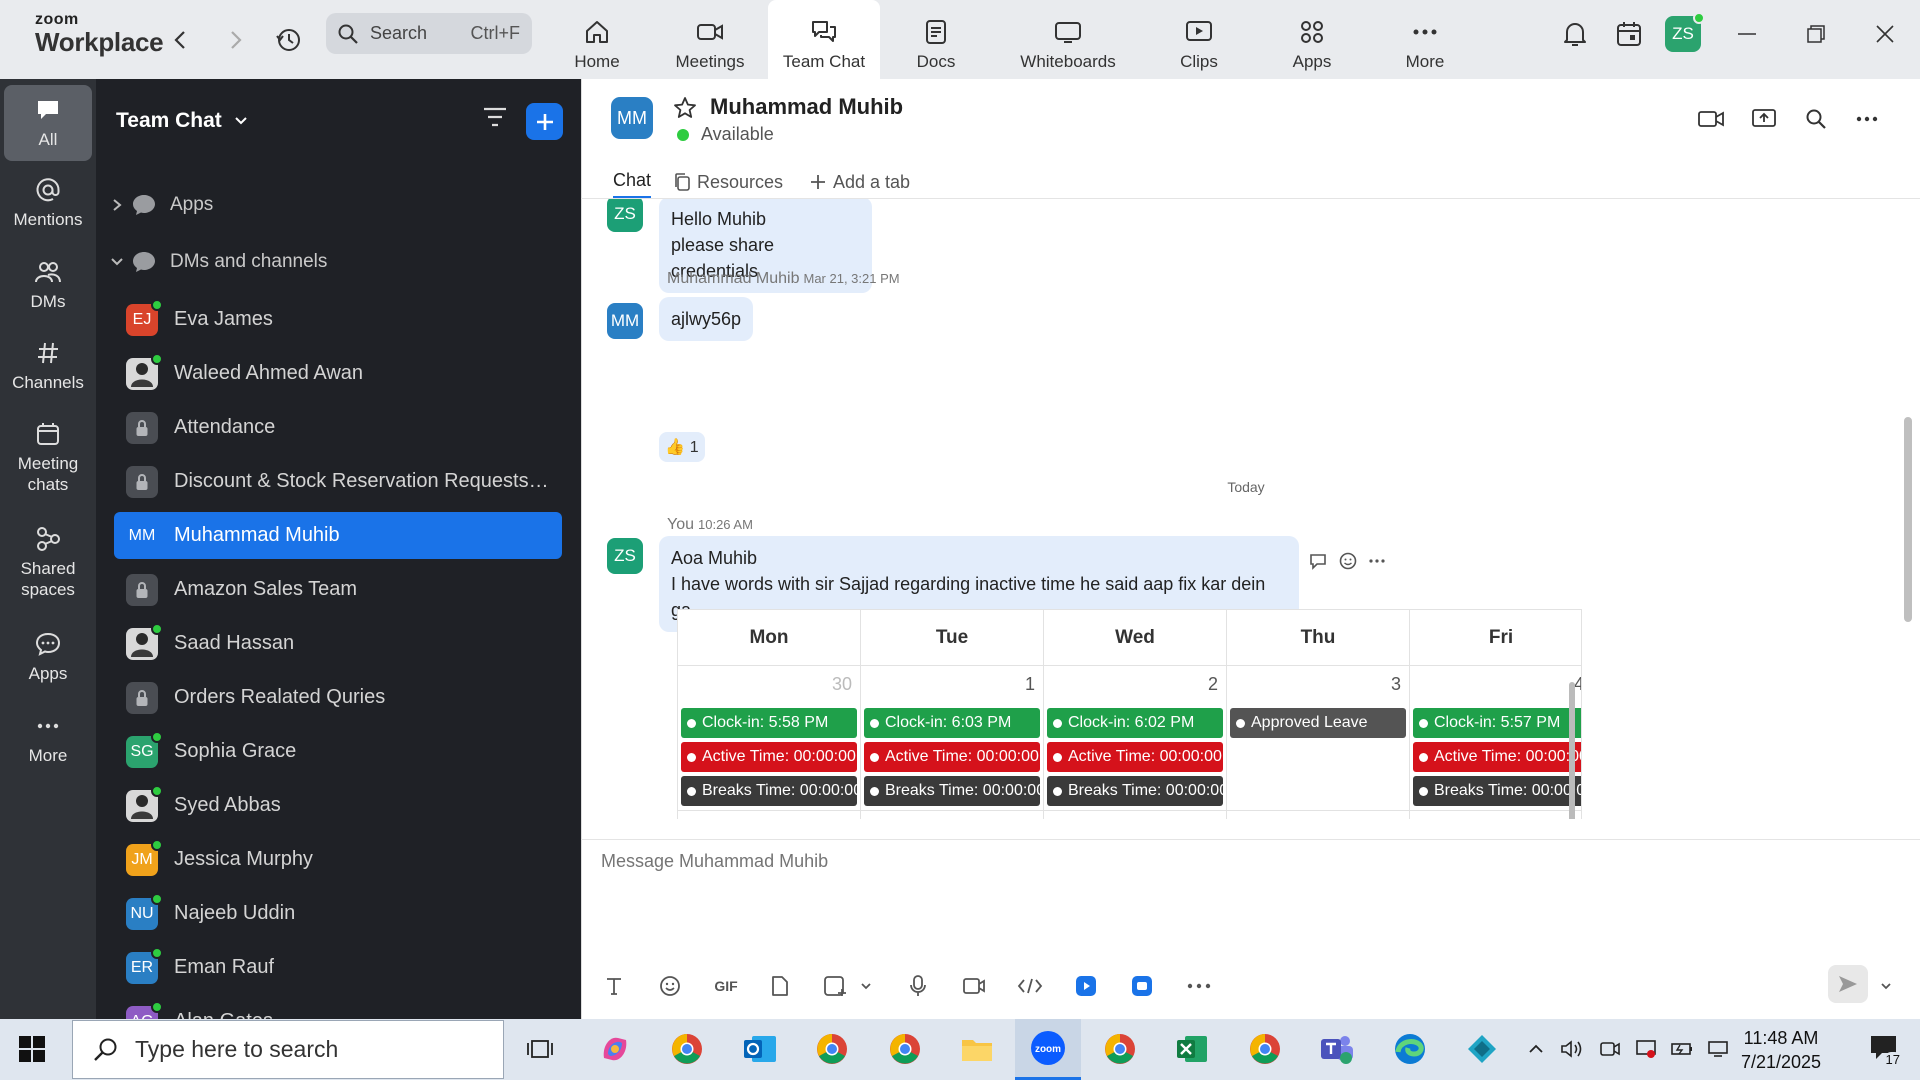 The image size is (1920, 1080). Describe the element at coordinates (1575, 34) in the screenshot. I see `notification-bell-icon` at that location.